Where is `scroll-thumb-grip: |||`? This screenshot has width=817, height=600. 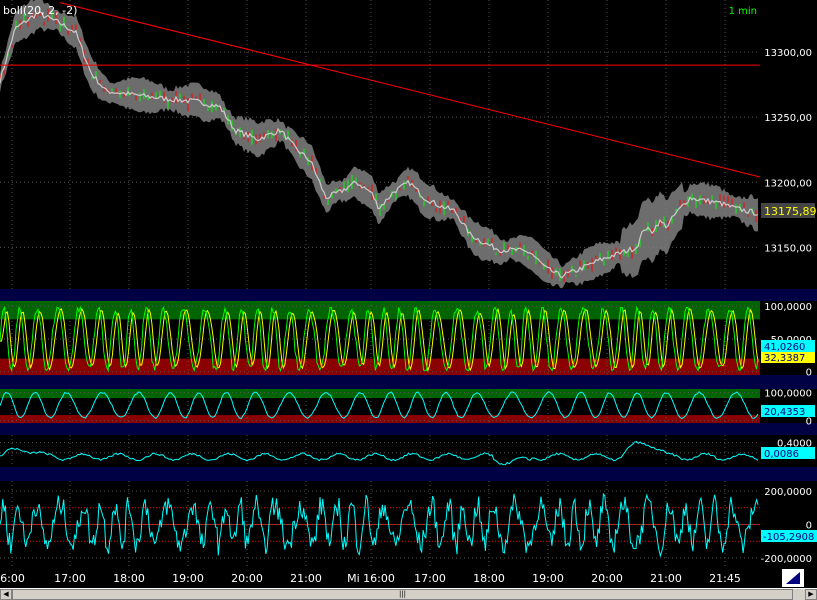 scroll-thumb-grip: ||| is located at coordinates (402, 594).